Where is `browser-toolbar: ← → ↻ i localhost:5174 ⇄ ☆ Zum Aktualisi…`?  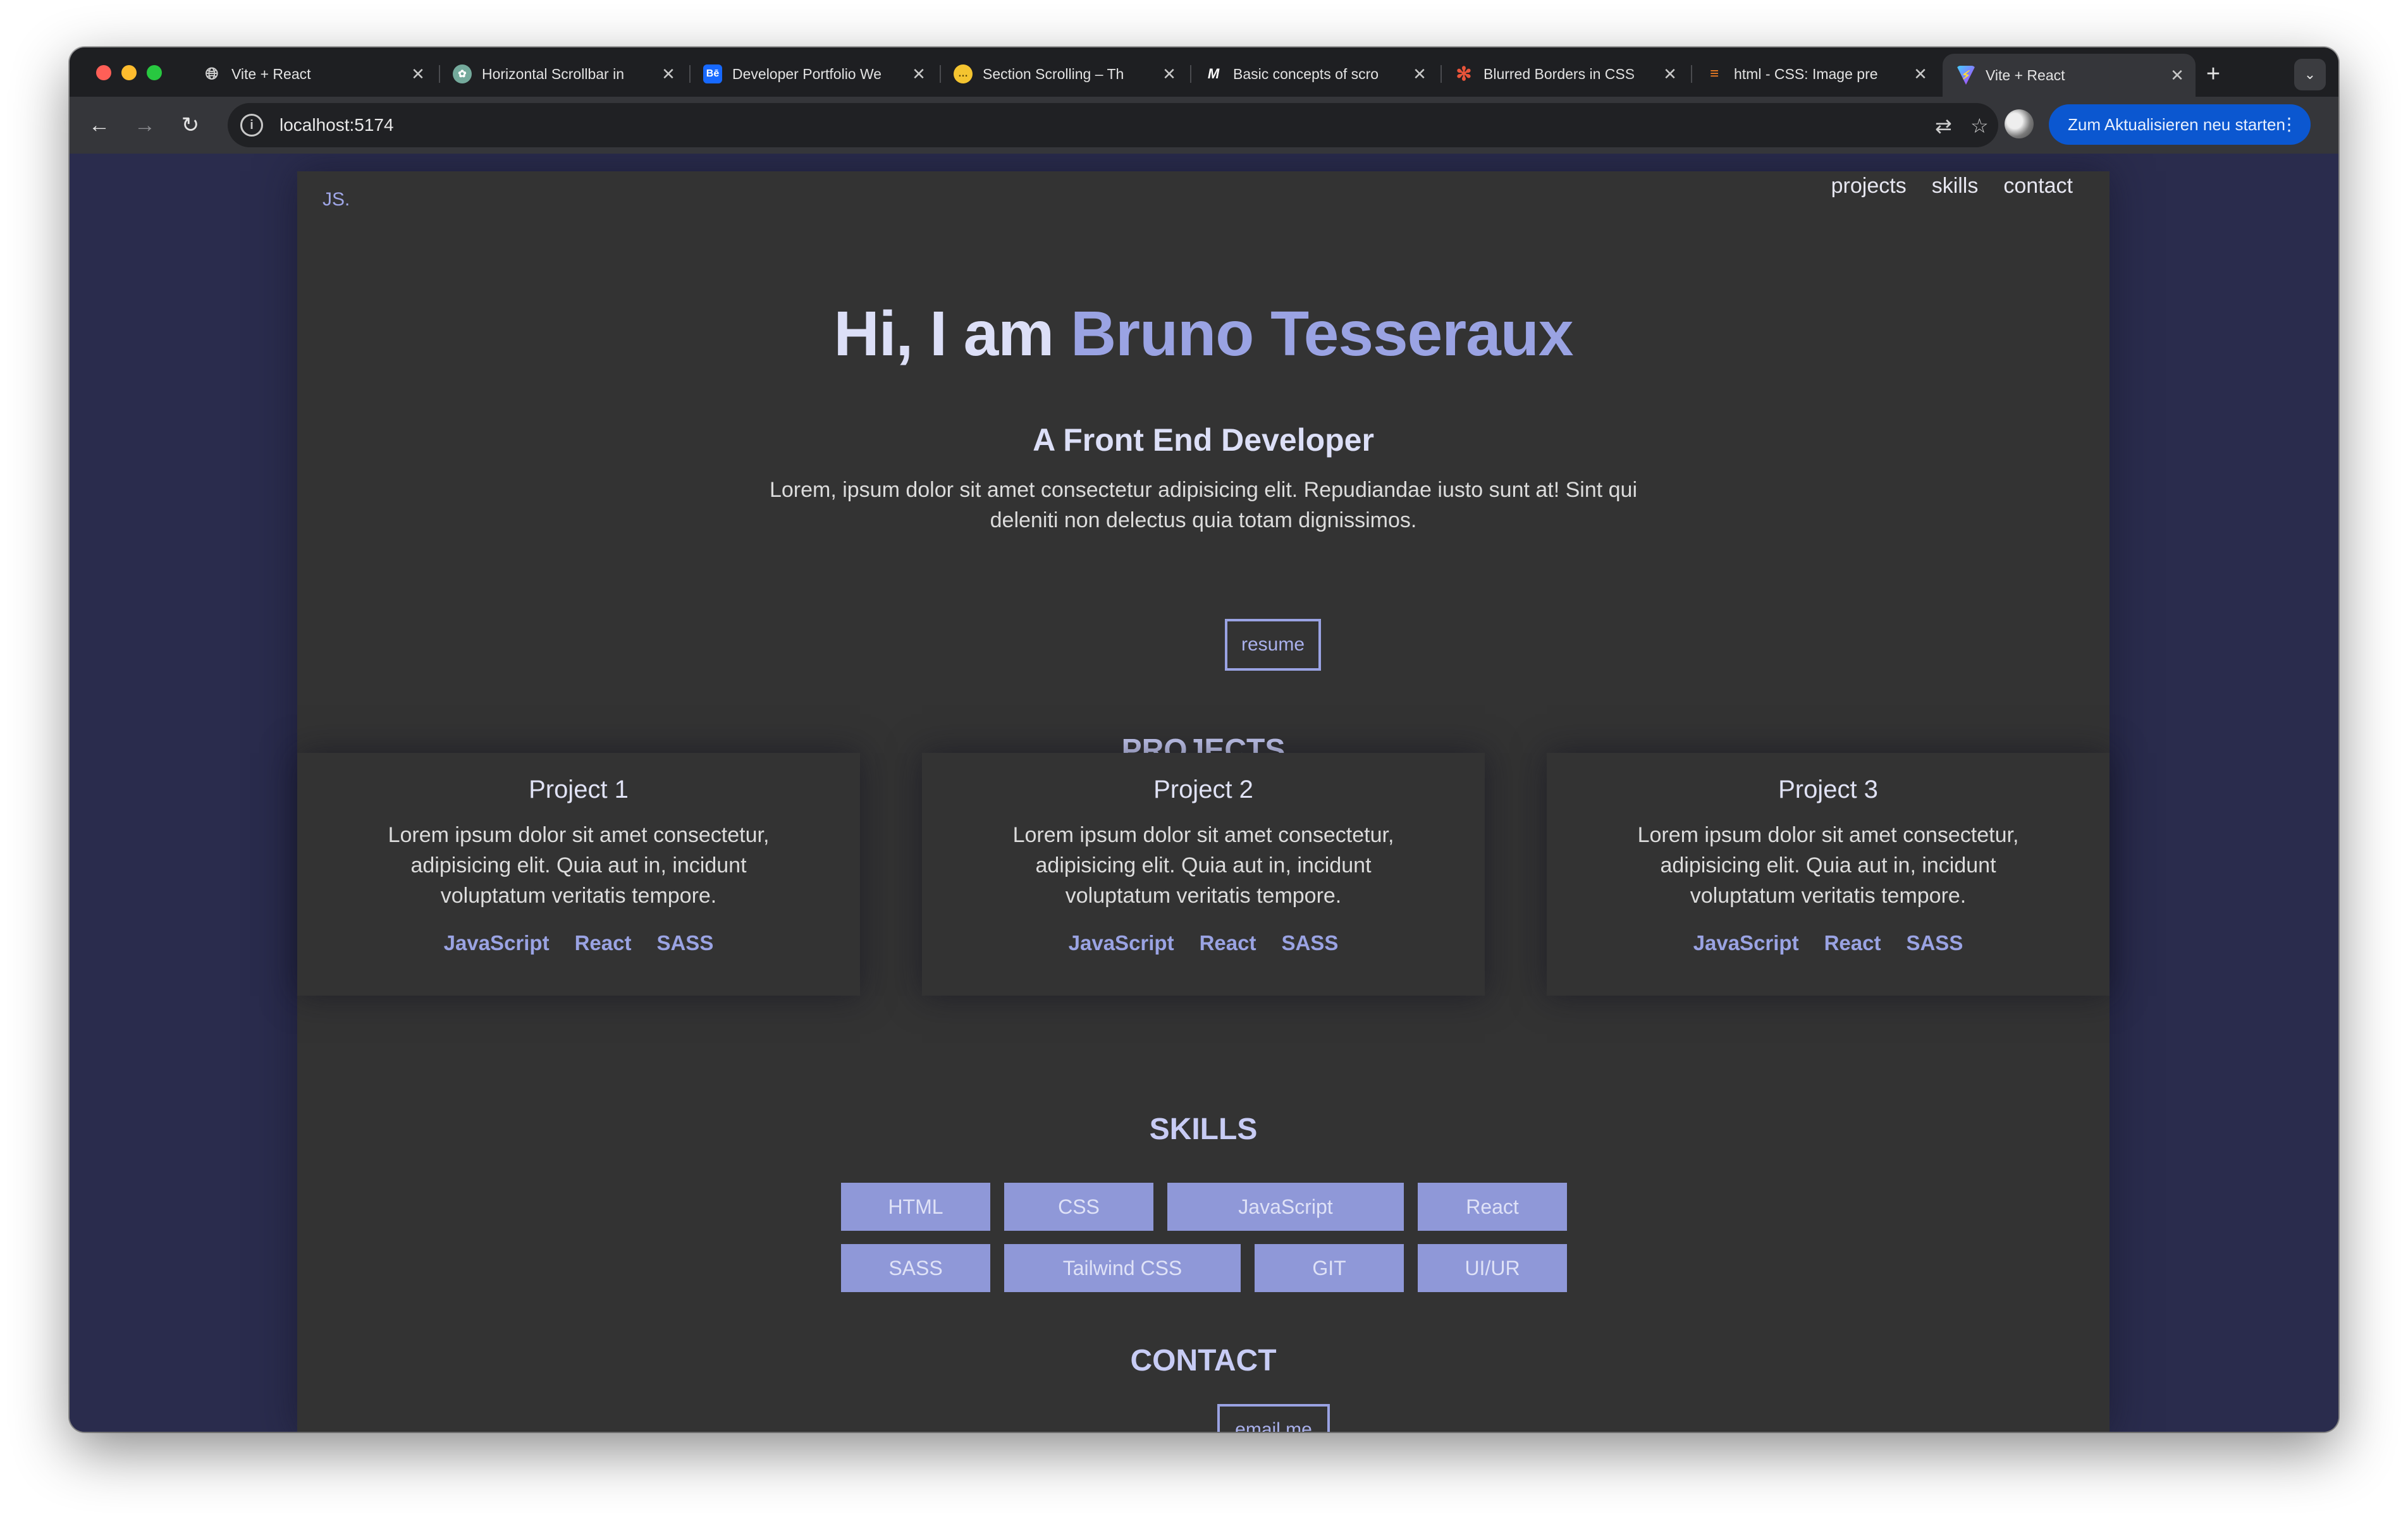
browser-toolbar: ← → ↻ i localhost:5174 ⇄ ☆ Zum Aktualisi… is located at coordinates (1204, 125).